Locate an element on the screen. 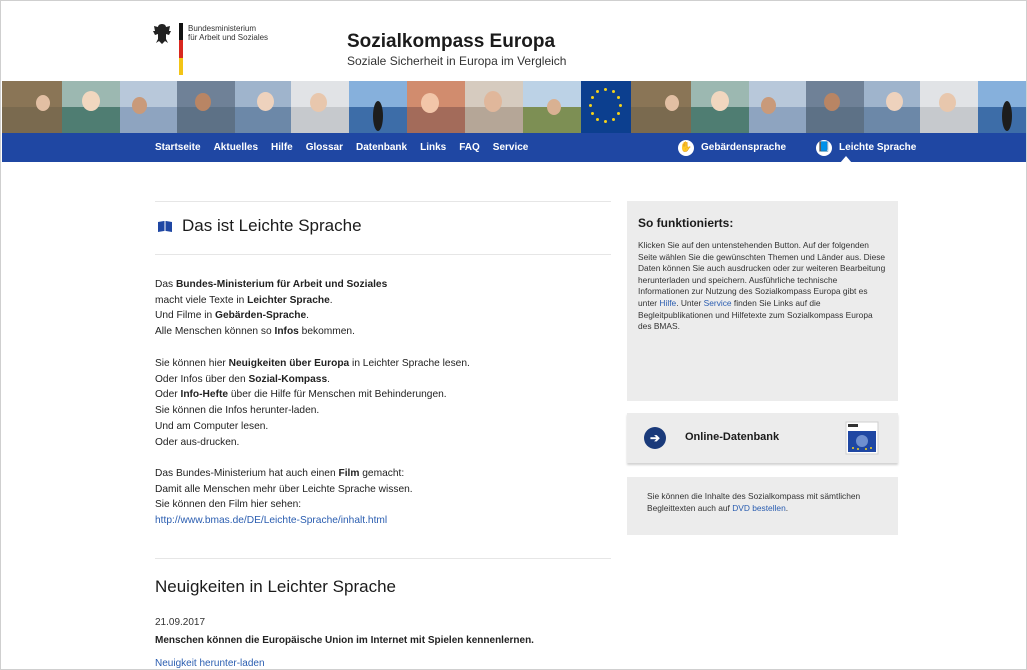 The height and width of the screenshot is (670, 1027). nav-accessibility: ✋ Gebärdensprache 📘 Leichte Sprache is located at coordinates (812, 147).